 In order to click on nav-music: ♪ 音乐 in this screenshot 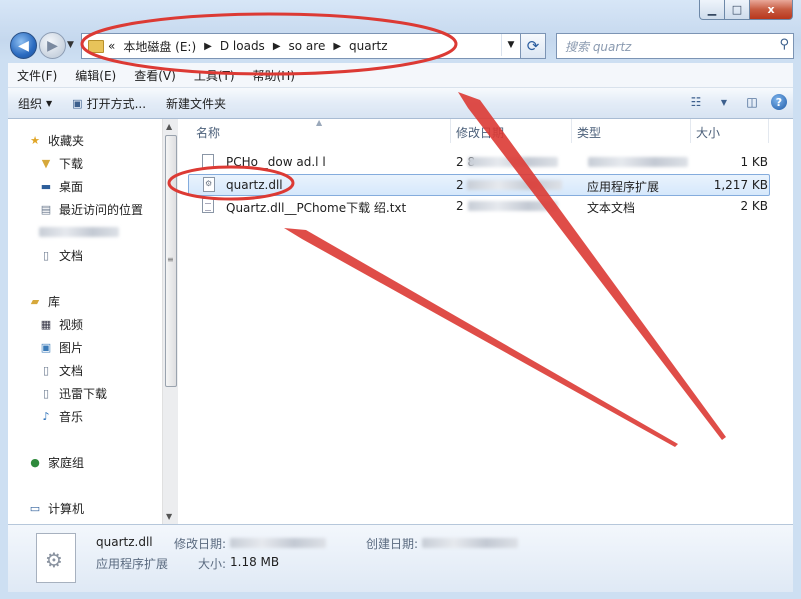, I will do `click(61, 416)`.